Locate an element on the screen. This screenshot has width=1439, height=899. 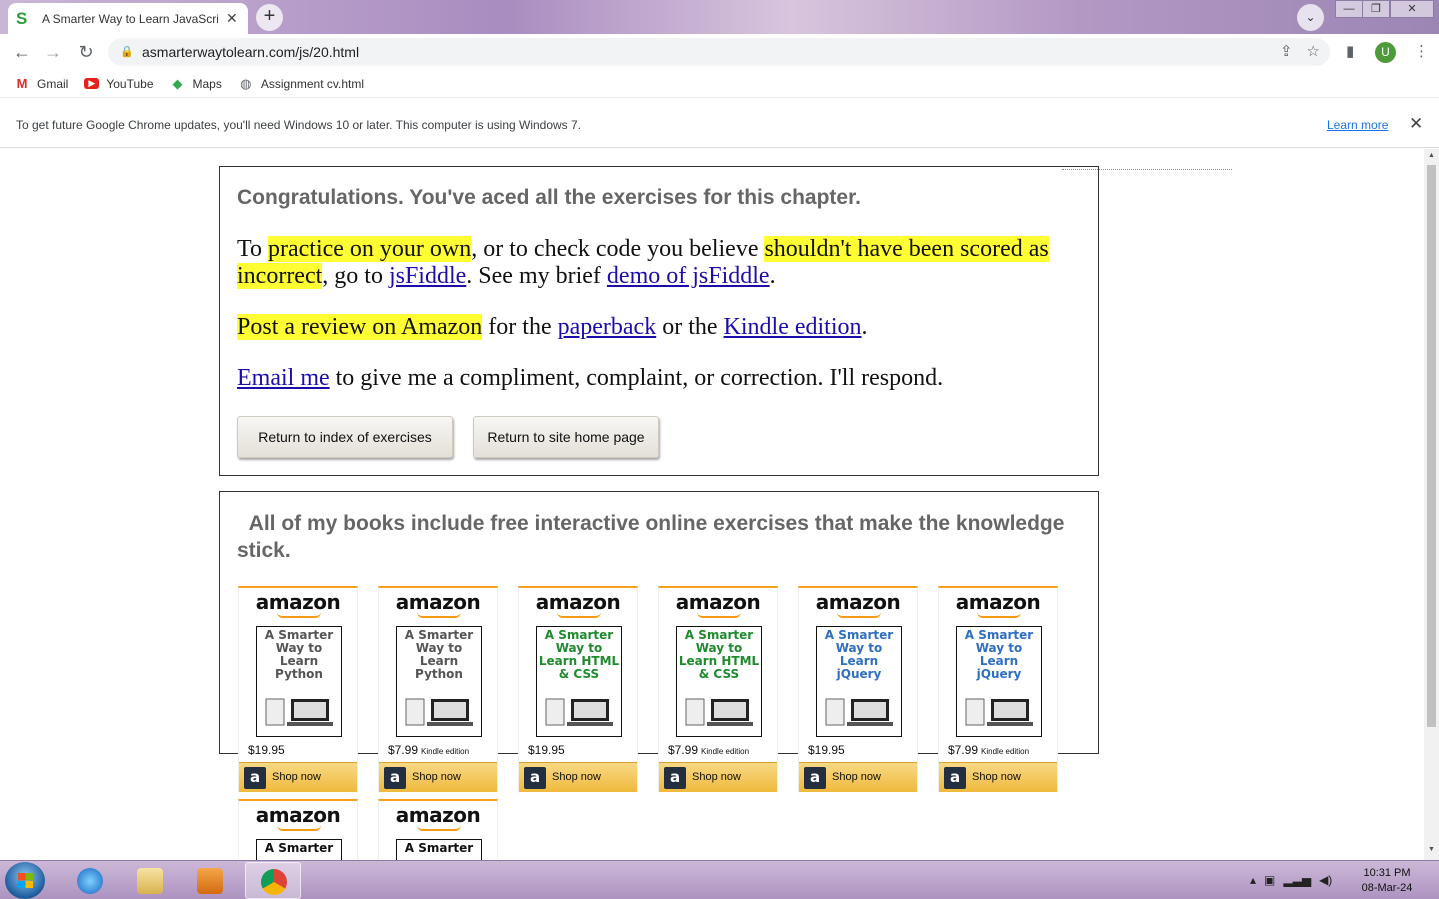
start-button is located at coordinates (25, 880).